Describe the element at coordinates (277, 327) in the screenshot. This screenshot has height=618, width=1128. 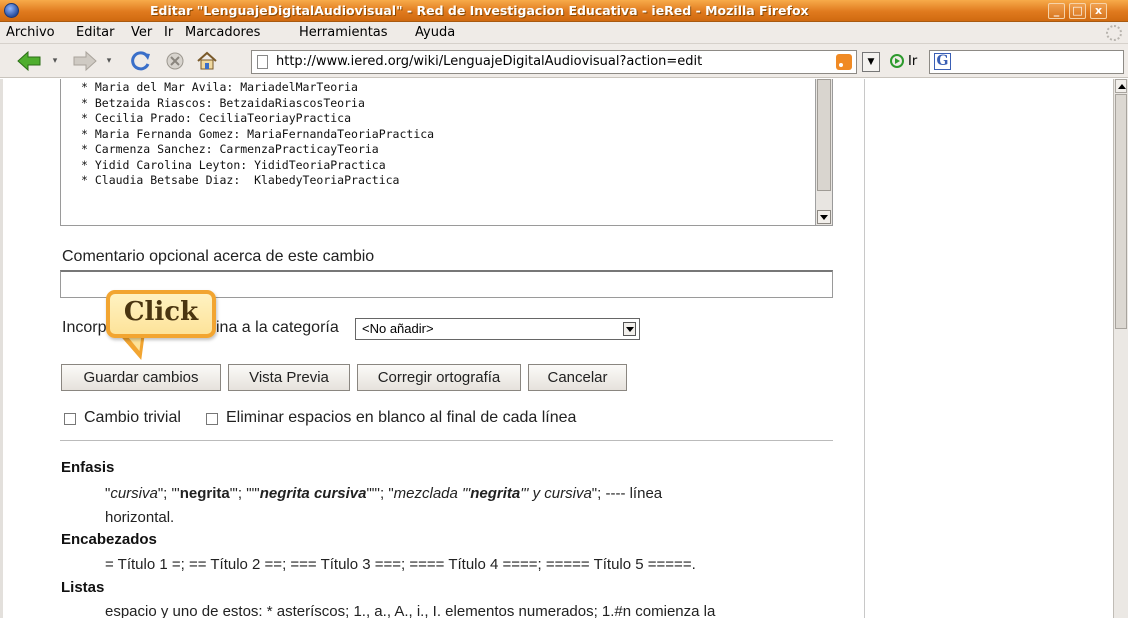
I see `category-label-end: ina a la categoría` at that location.